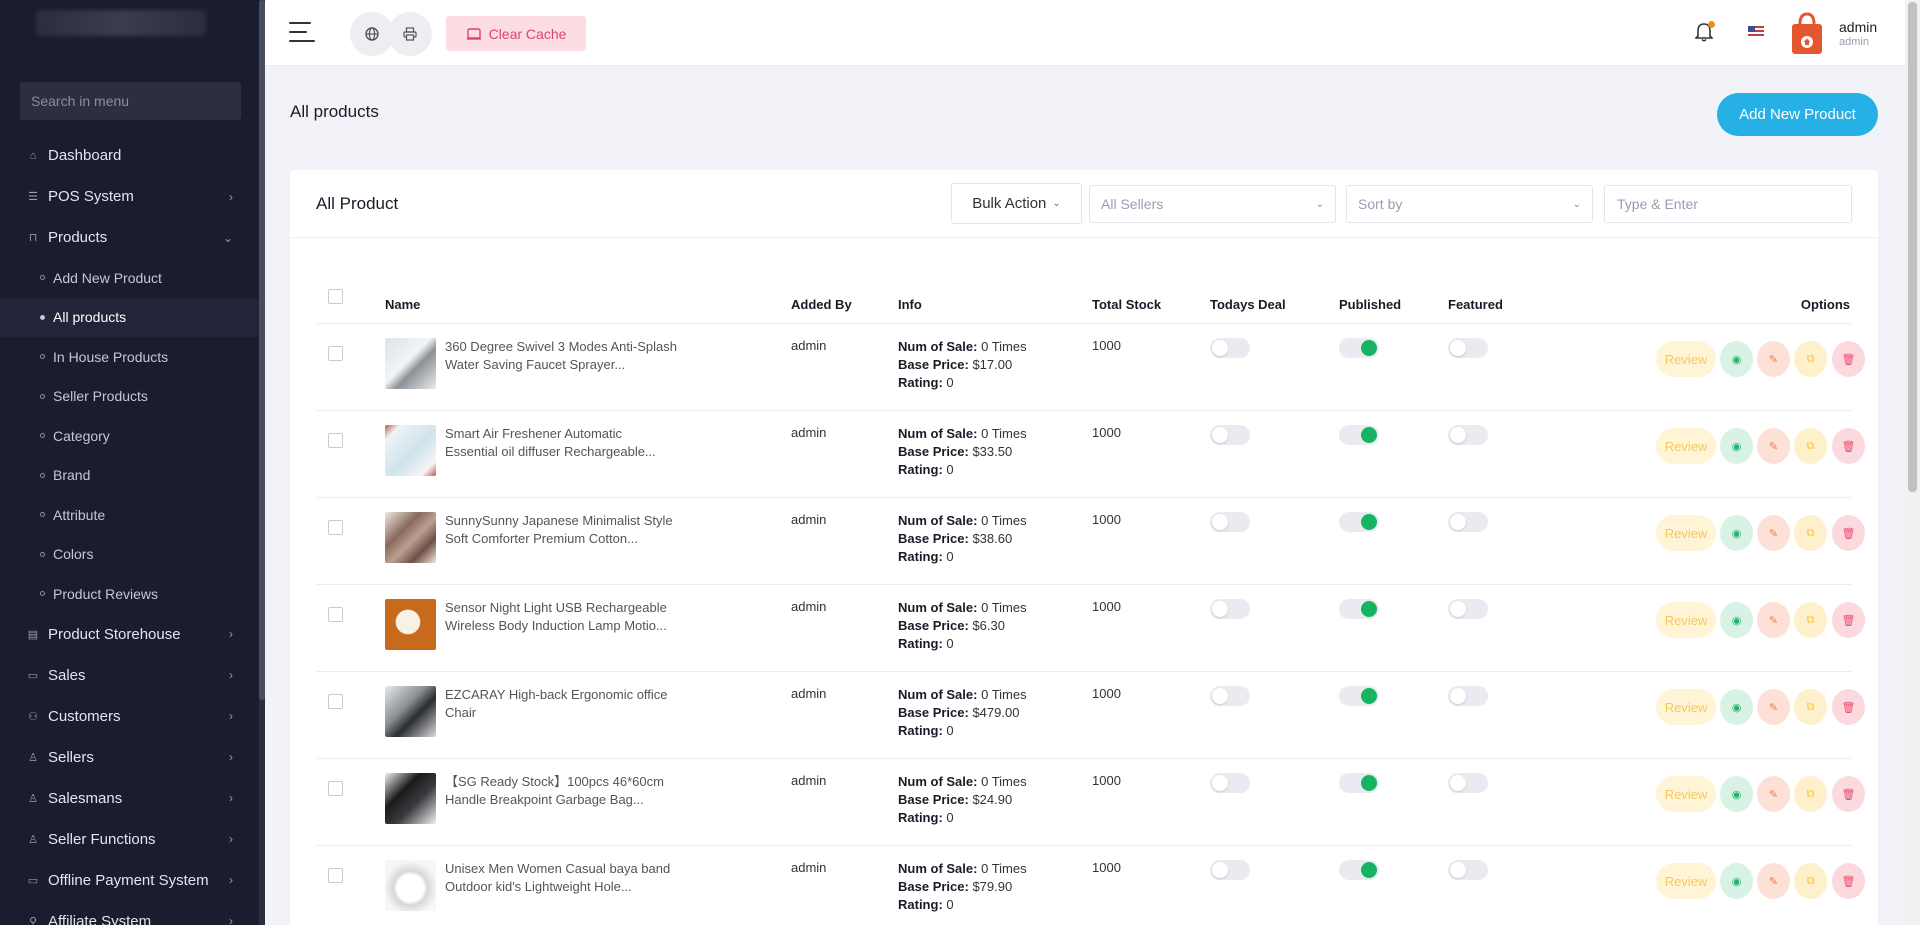 This screenshot has width=1920, height=925. I want to click on product-name: EZCARAY High-back Ergonomic office Chair, so click(561, 704).